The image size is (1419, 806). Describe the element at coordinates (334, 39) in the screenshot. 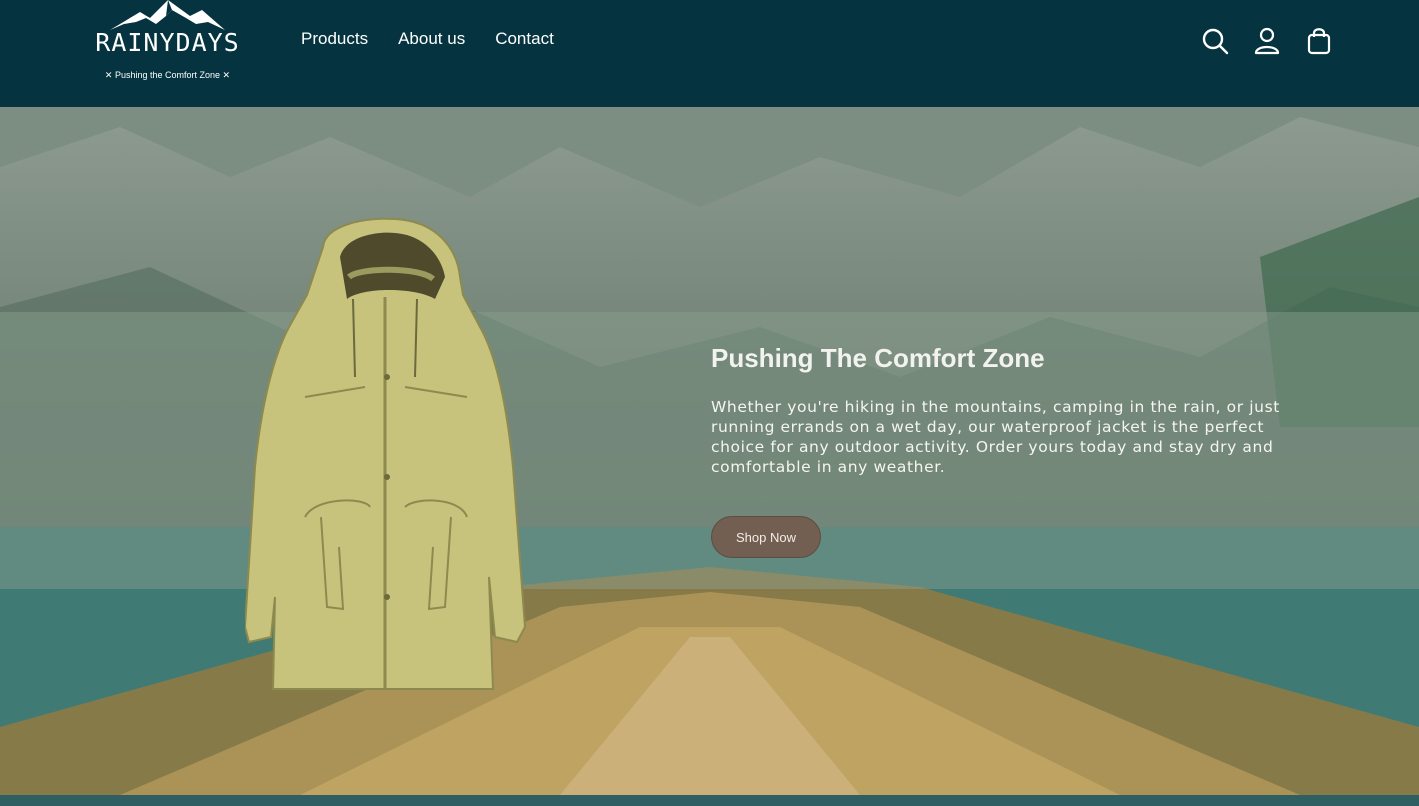

I see `nav-products: Products` at that location.